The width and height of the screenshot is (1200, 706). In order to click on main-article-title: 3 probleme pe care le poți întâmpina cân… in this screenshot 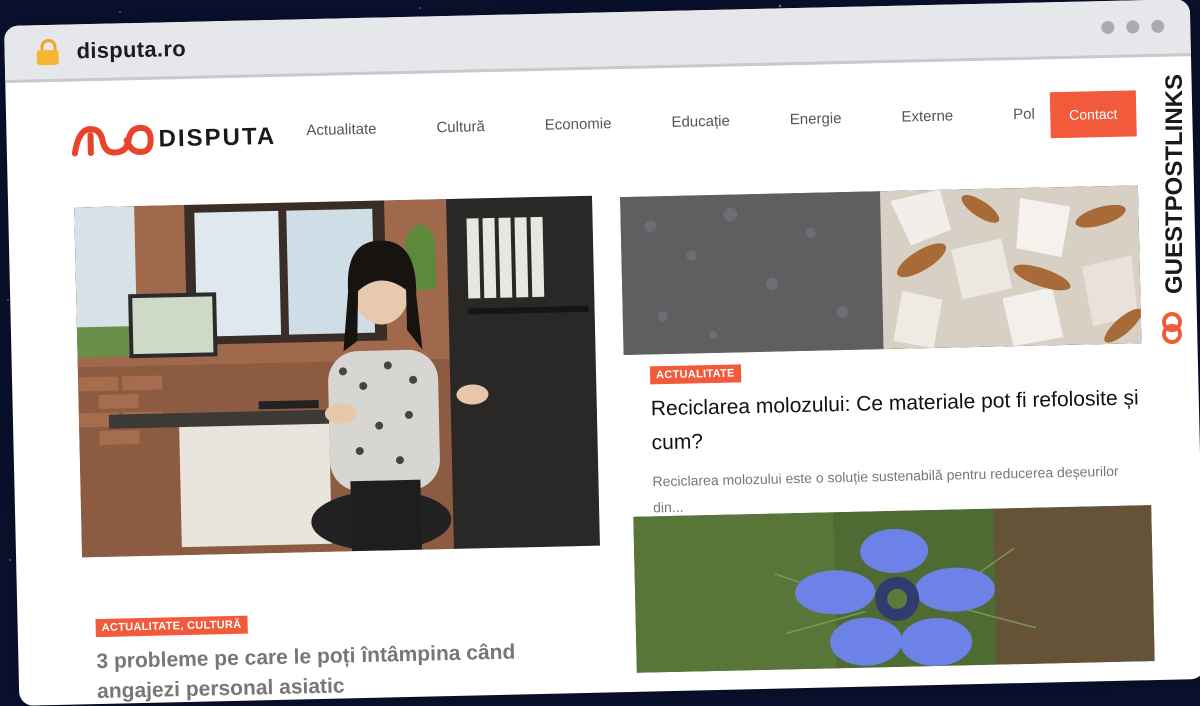, I will do `click(331, 670)`.